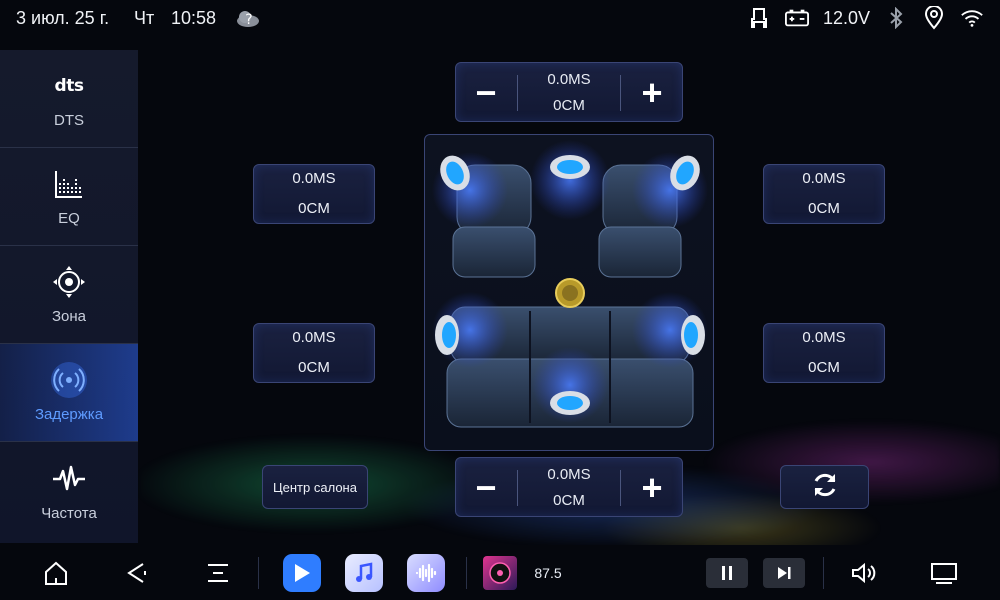 This screenshot has width=1000, height=600. I want to click on seat-icon, so click(759, 18).